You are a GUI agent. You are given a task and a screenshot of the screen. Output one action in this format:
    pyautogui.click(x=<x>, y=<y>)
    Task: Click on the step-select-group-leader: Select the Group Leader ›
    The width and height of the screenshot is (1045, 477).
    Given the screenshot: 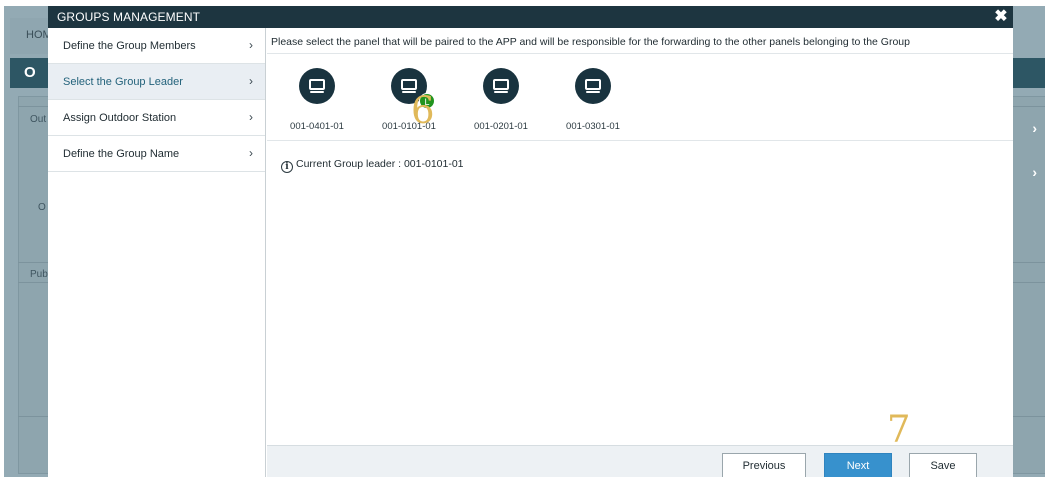 What is the action you would take?
    pyautogui.click(x=156, y=82)
    